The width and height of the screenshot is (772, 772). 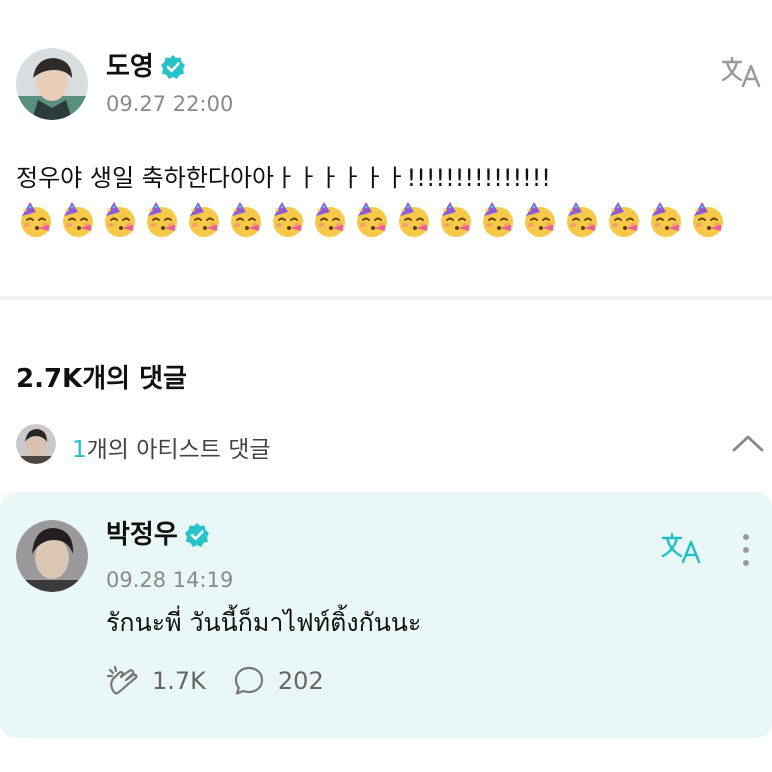 I want to click on post-message: 정우야 생일 축하한다아아ㅏㅏㅏㅏㅏㅏ!!!!!!!!!!!!!!!, so click(x=283, y=178).